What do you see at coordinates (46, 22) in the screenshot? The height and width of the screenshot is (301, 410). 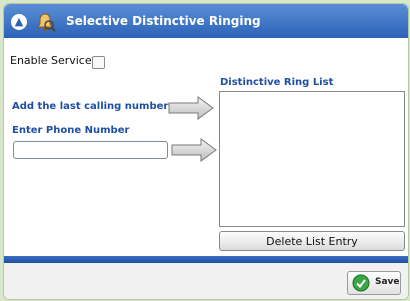 I see `bell-icon` at bounding box center [46, 22].